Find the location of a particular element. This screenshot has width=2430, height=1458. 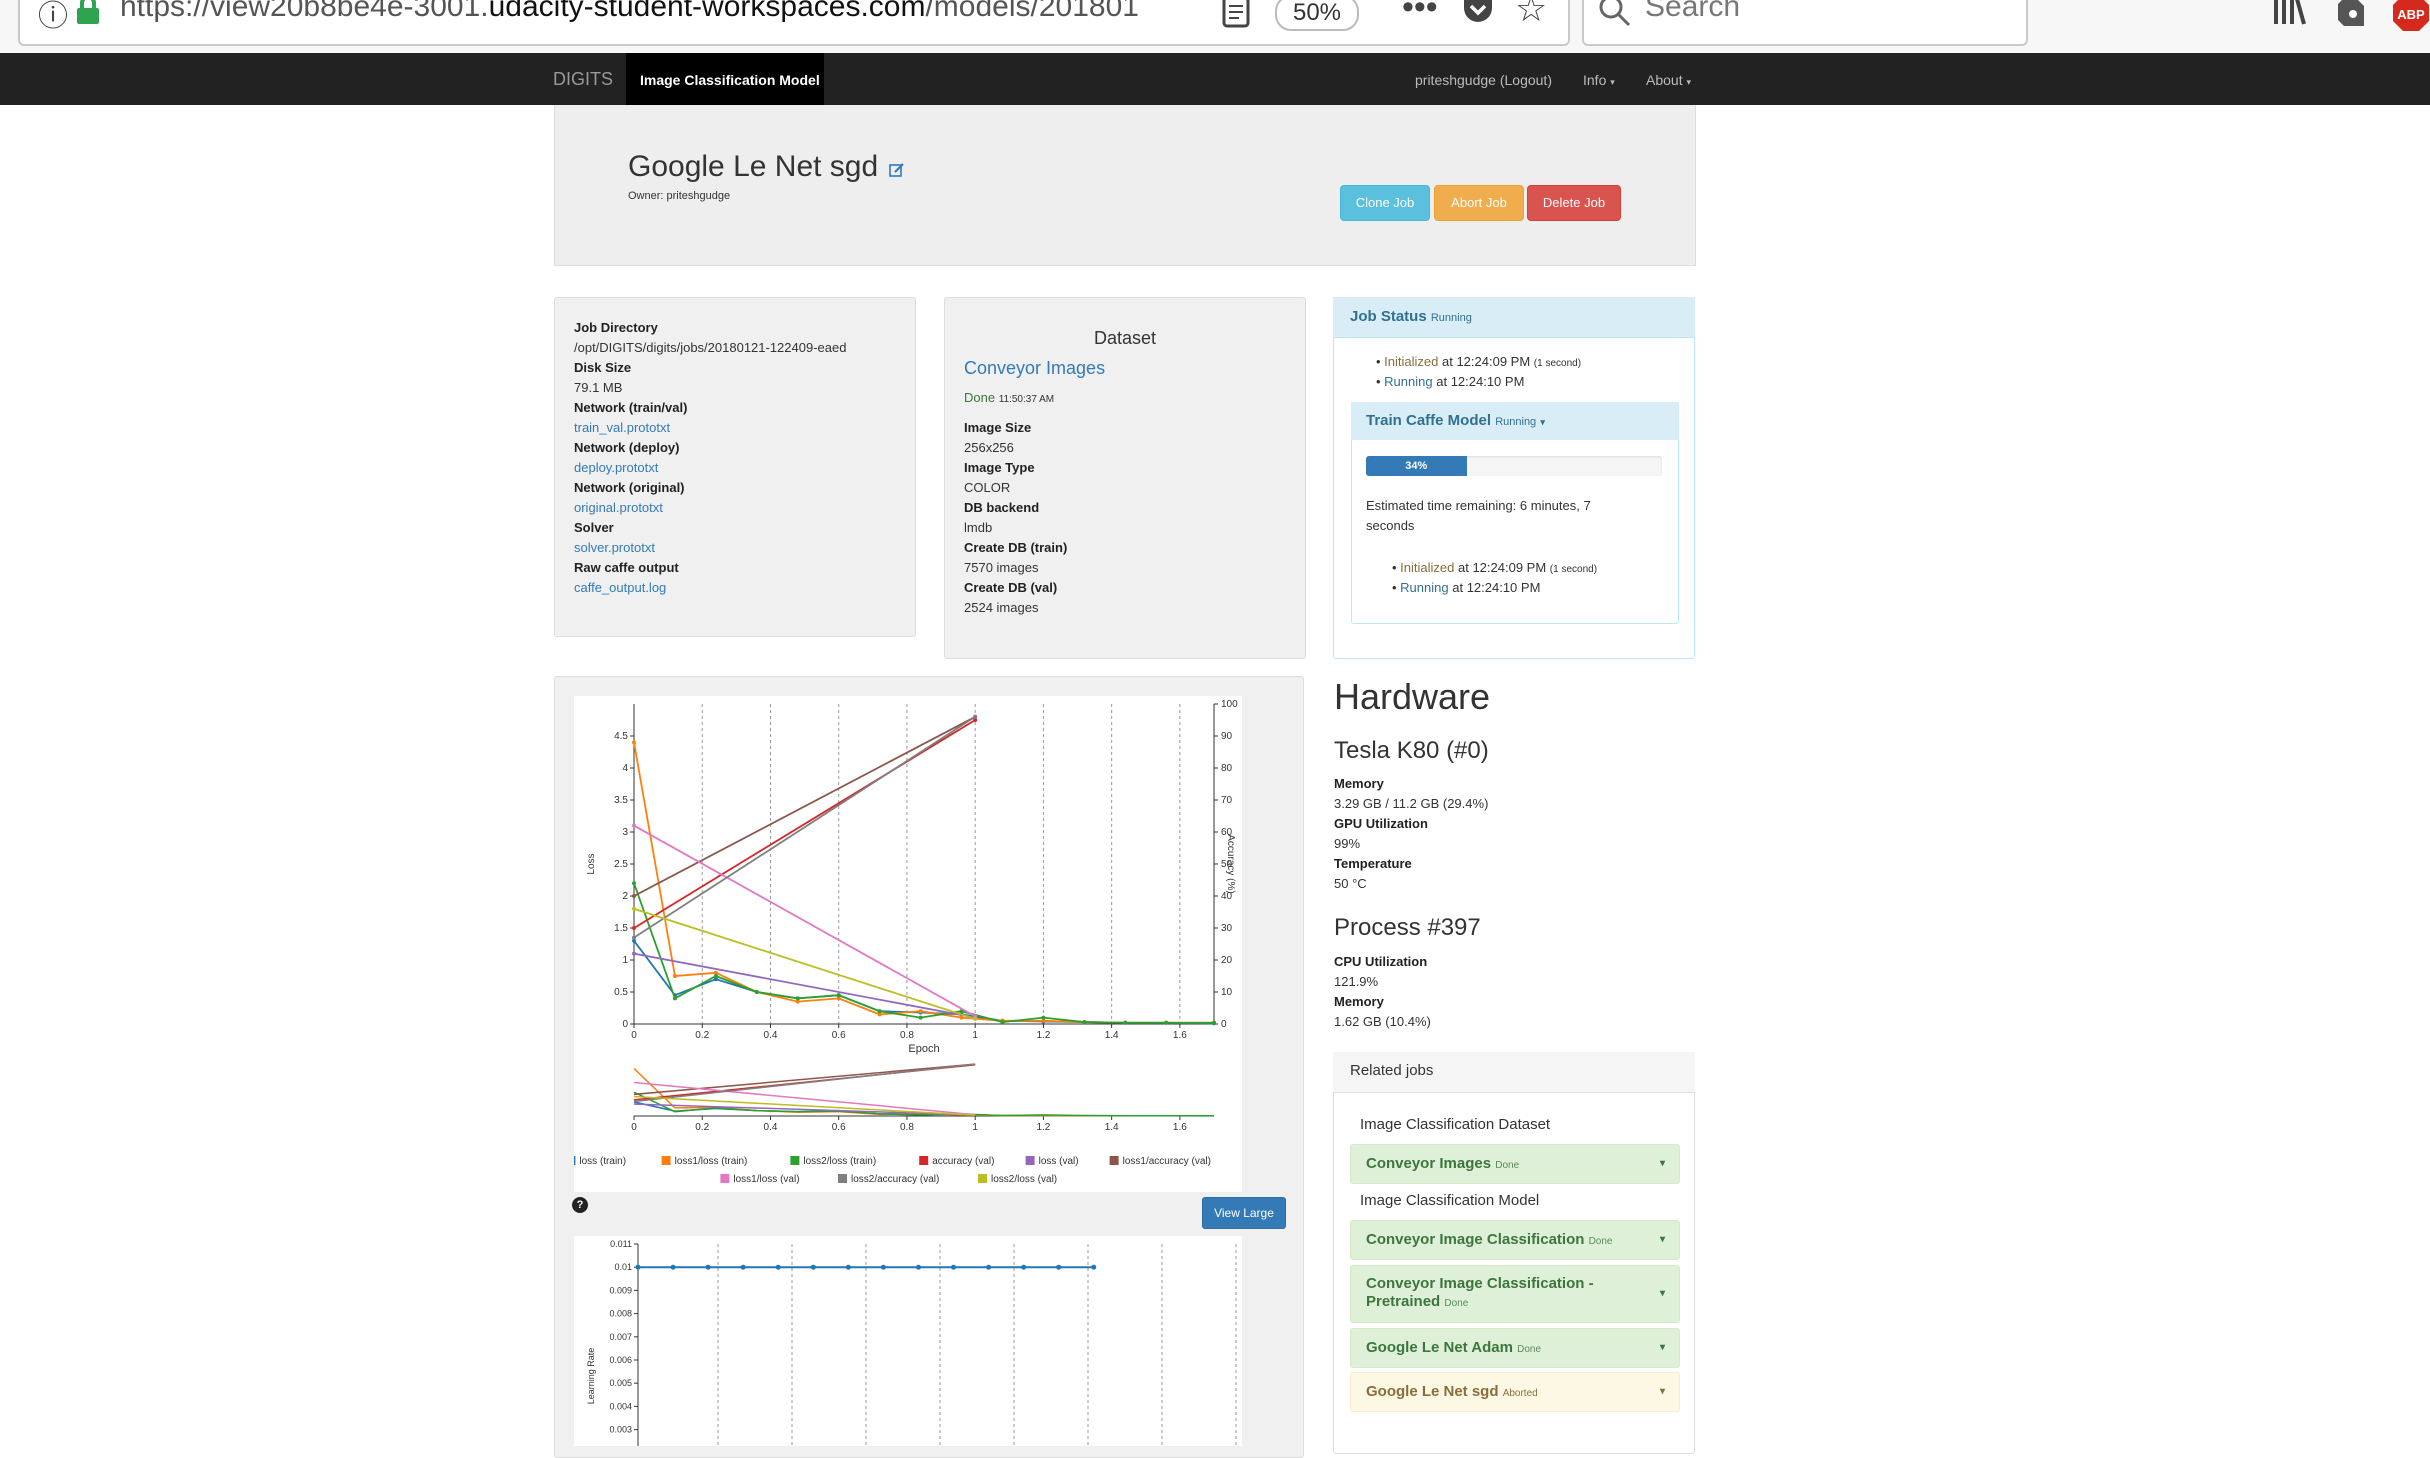

legend-label: loss (train) is located at coordinates (602, 1161).